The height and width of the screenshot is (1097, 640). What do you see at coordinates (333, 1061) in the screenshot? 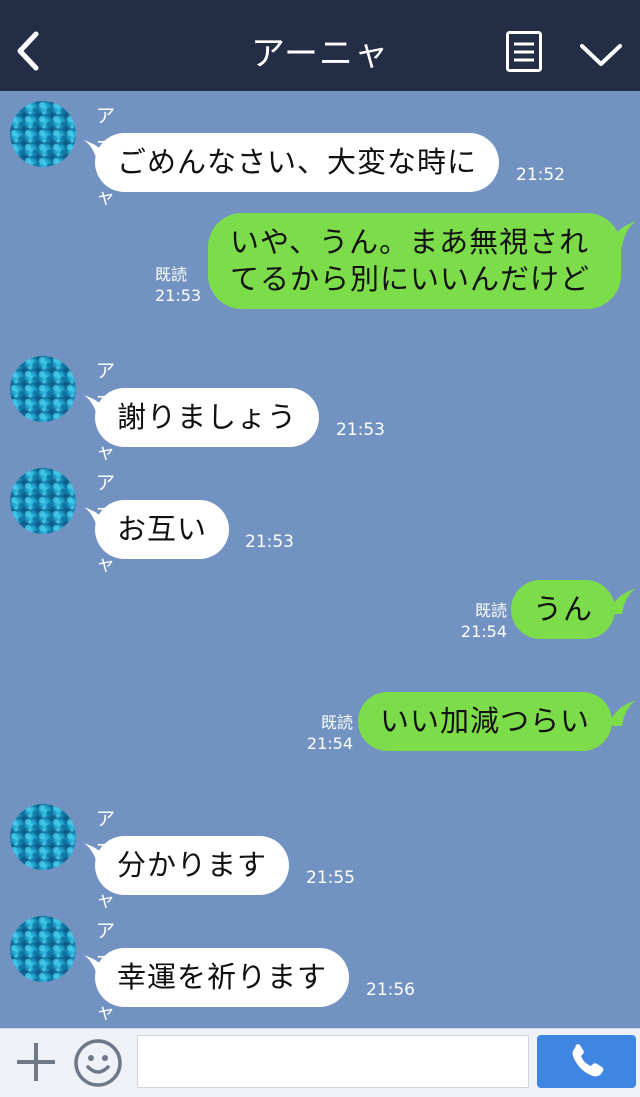
I see `message-input` at bounding box center [333, 1061].